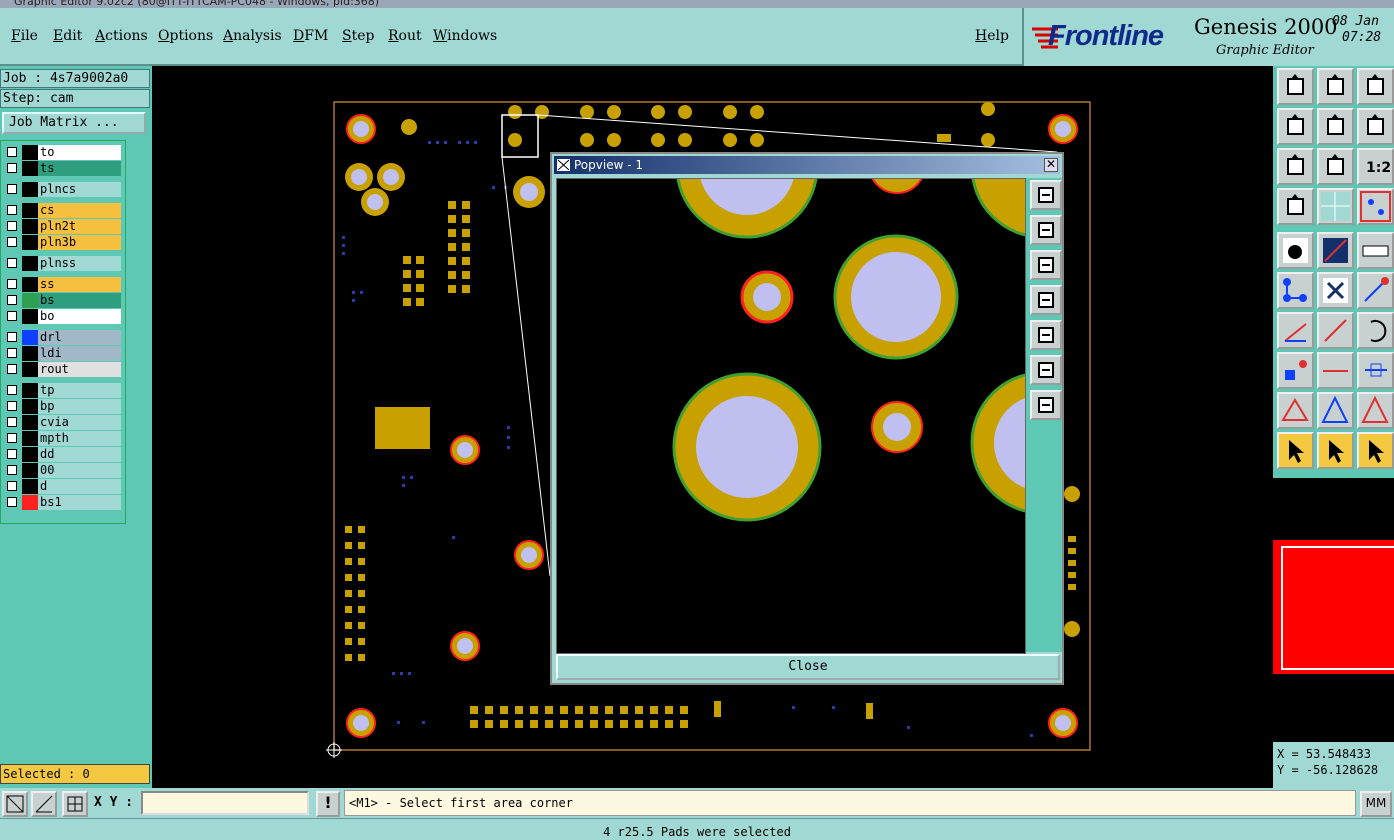  What do you see at coordinates (62, 369) in the screenshot?
I see `layer-row-rout: rout` at bounding box center [62, 369].